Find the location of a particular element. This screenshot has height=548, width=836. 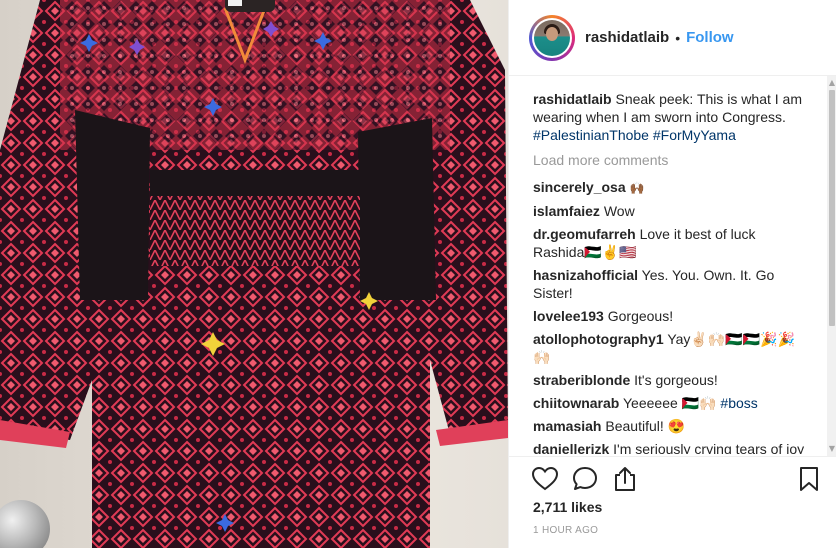

comment-username: sincerely_osa is located at coordinates (579, 187).